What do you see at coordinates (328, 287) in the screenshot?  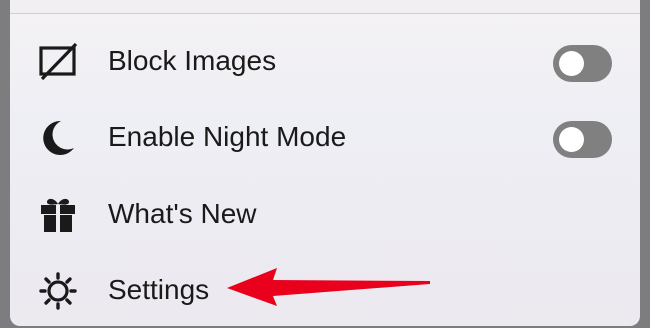 I see `red-arrow-annotation` at bounding box center [328, 287].